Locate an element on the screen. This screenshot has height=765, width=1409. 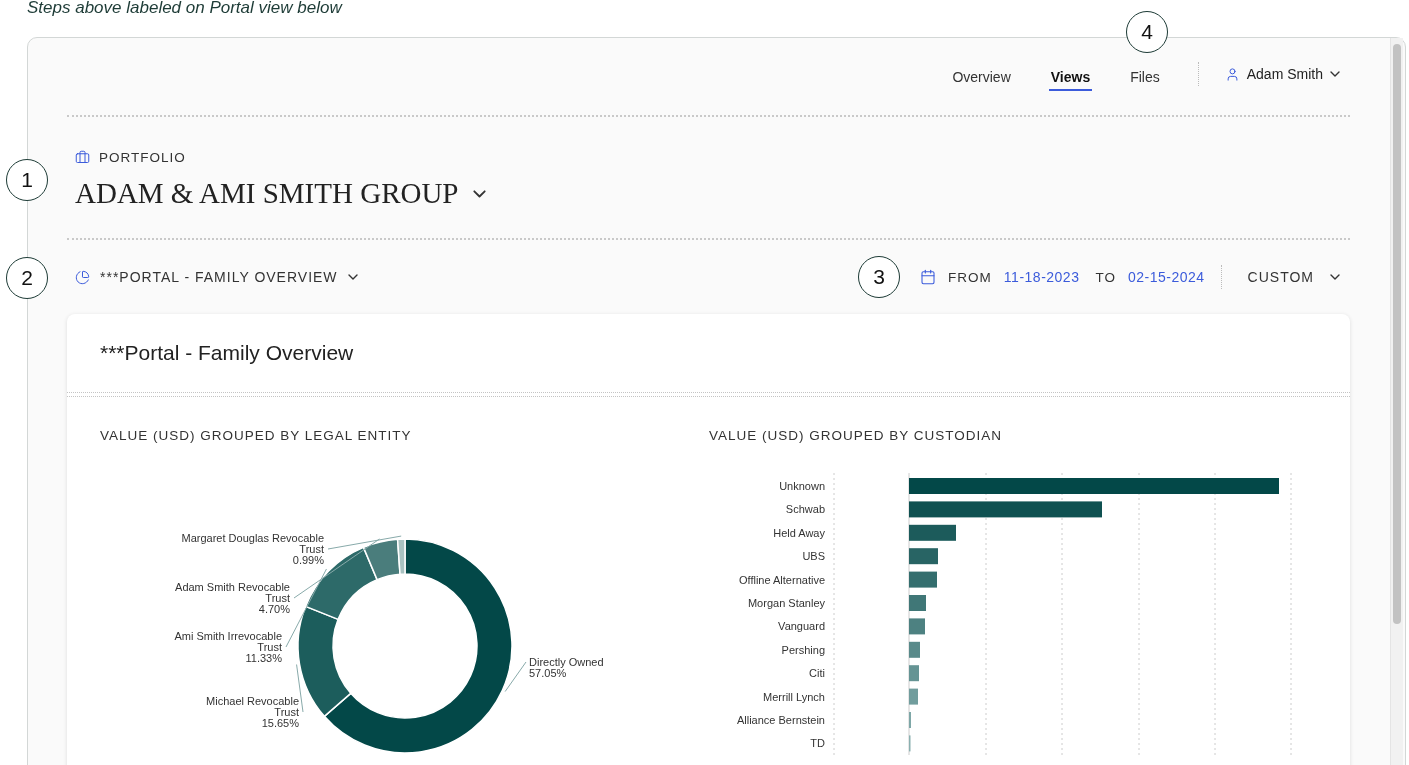
bar-label: Citi is located at coordinates (817, 673).